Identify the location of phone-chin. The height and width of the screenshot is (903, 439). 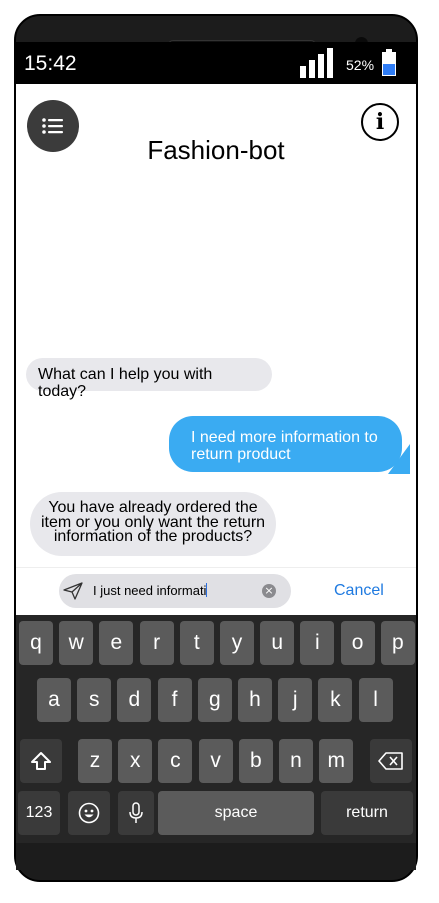
(216, 856).